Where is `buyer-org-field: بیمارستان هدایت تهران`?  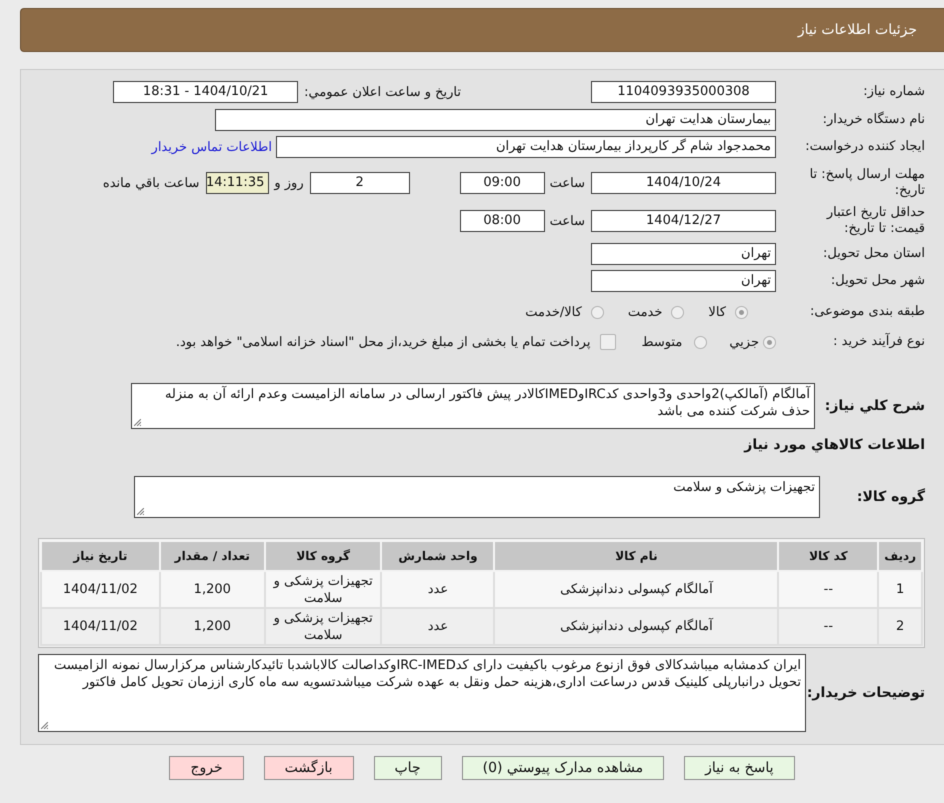
buyer-org-field: بیمارستان هدایت تهران is located at coordinates (495, 120).